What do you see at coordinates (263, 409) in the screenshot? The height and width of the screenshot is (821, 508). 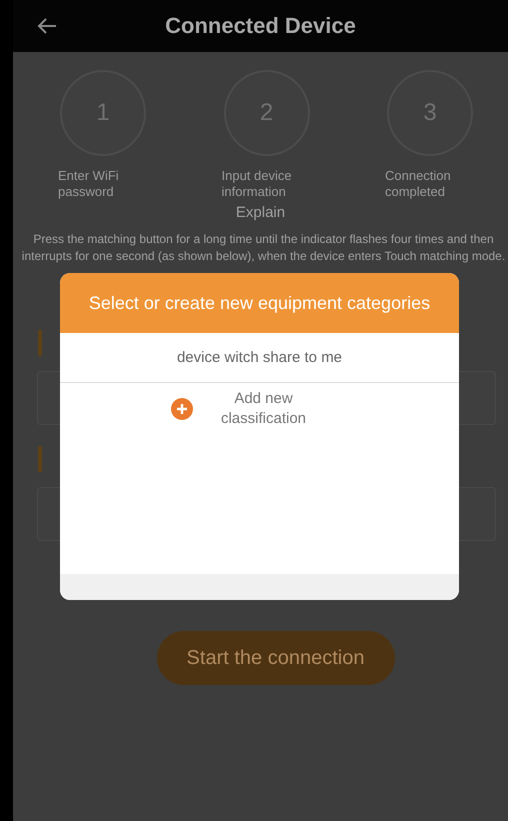 I see `add-classification-link: Add new classification` at bounding box center [263, 409].